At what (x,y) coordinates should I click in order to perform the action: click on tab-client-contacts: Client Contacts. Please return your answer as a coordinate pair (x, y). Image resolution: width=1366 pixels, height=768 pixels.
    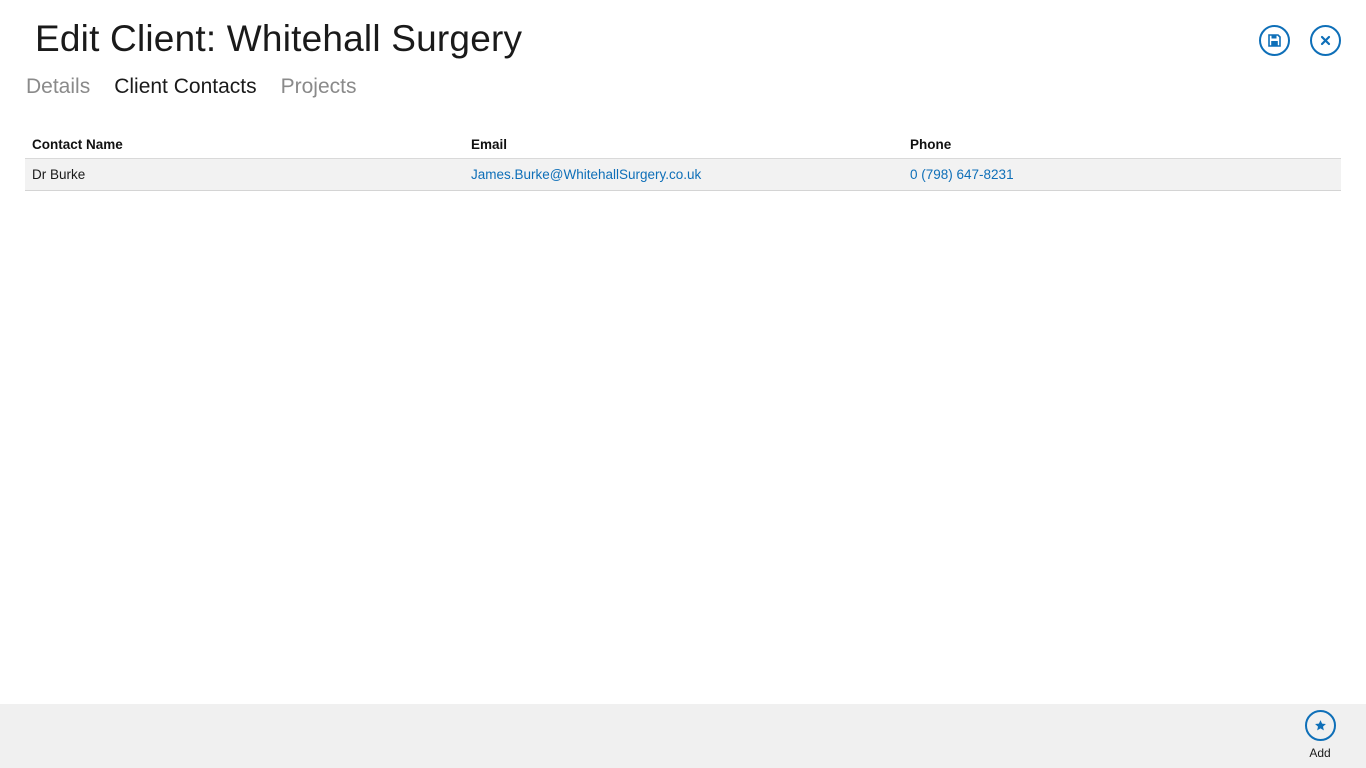
    Looking at the image, I should click on (185, 87).